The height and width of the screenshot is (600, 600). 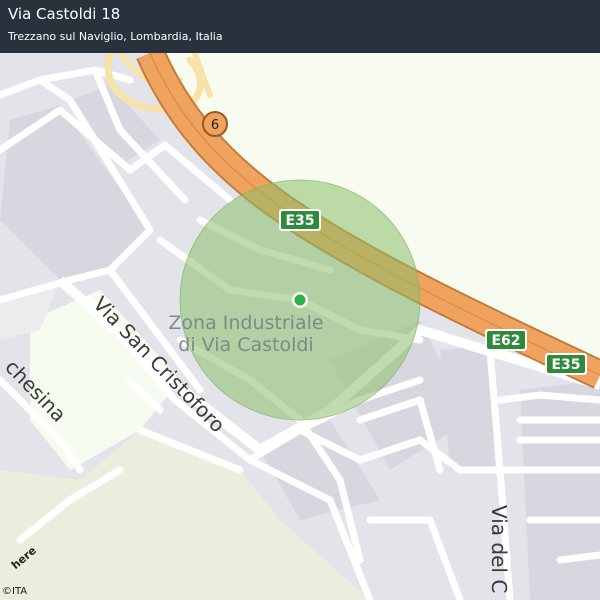 I want to click on e35-shield-top: E35, so click(x=300, y=220).